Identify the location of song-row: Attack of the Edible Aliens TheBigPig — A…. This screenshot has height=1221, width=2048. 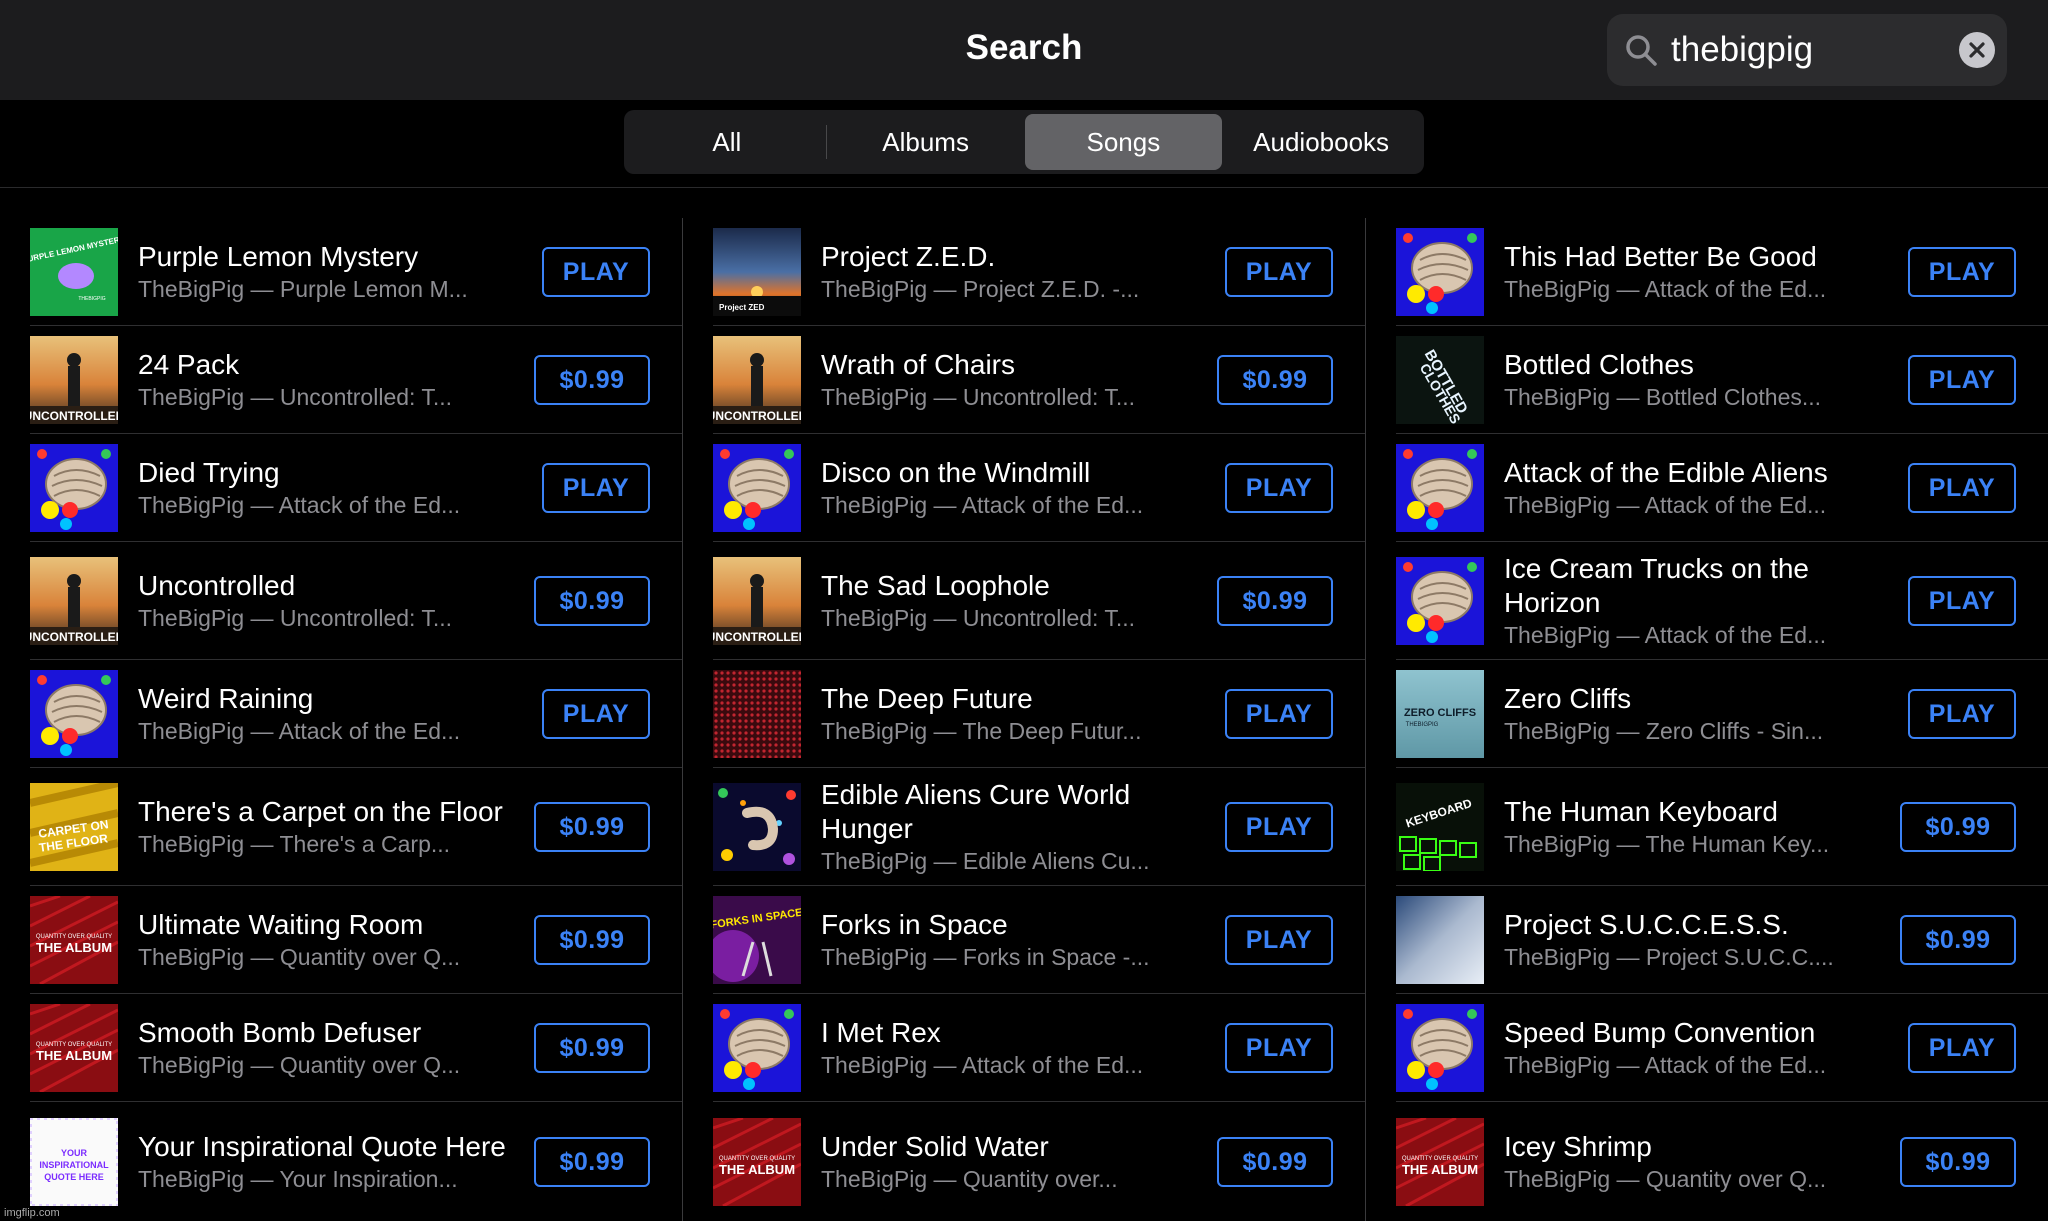
(1707, 488).